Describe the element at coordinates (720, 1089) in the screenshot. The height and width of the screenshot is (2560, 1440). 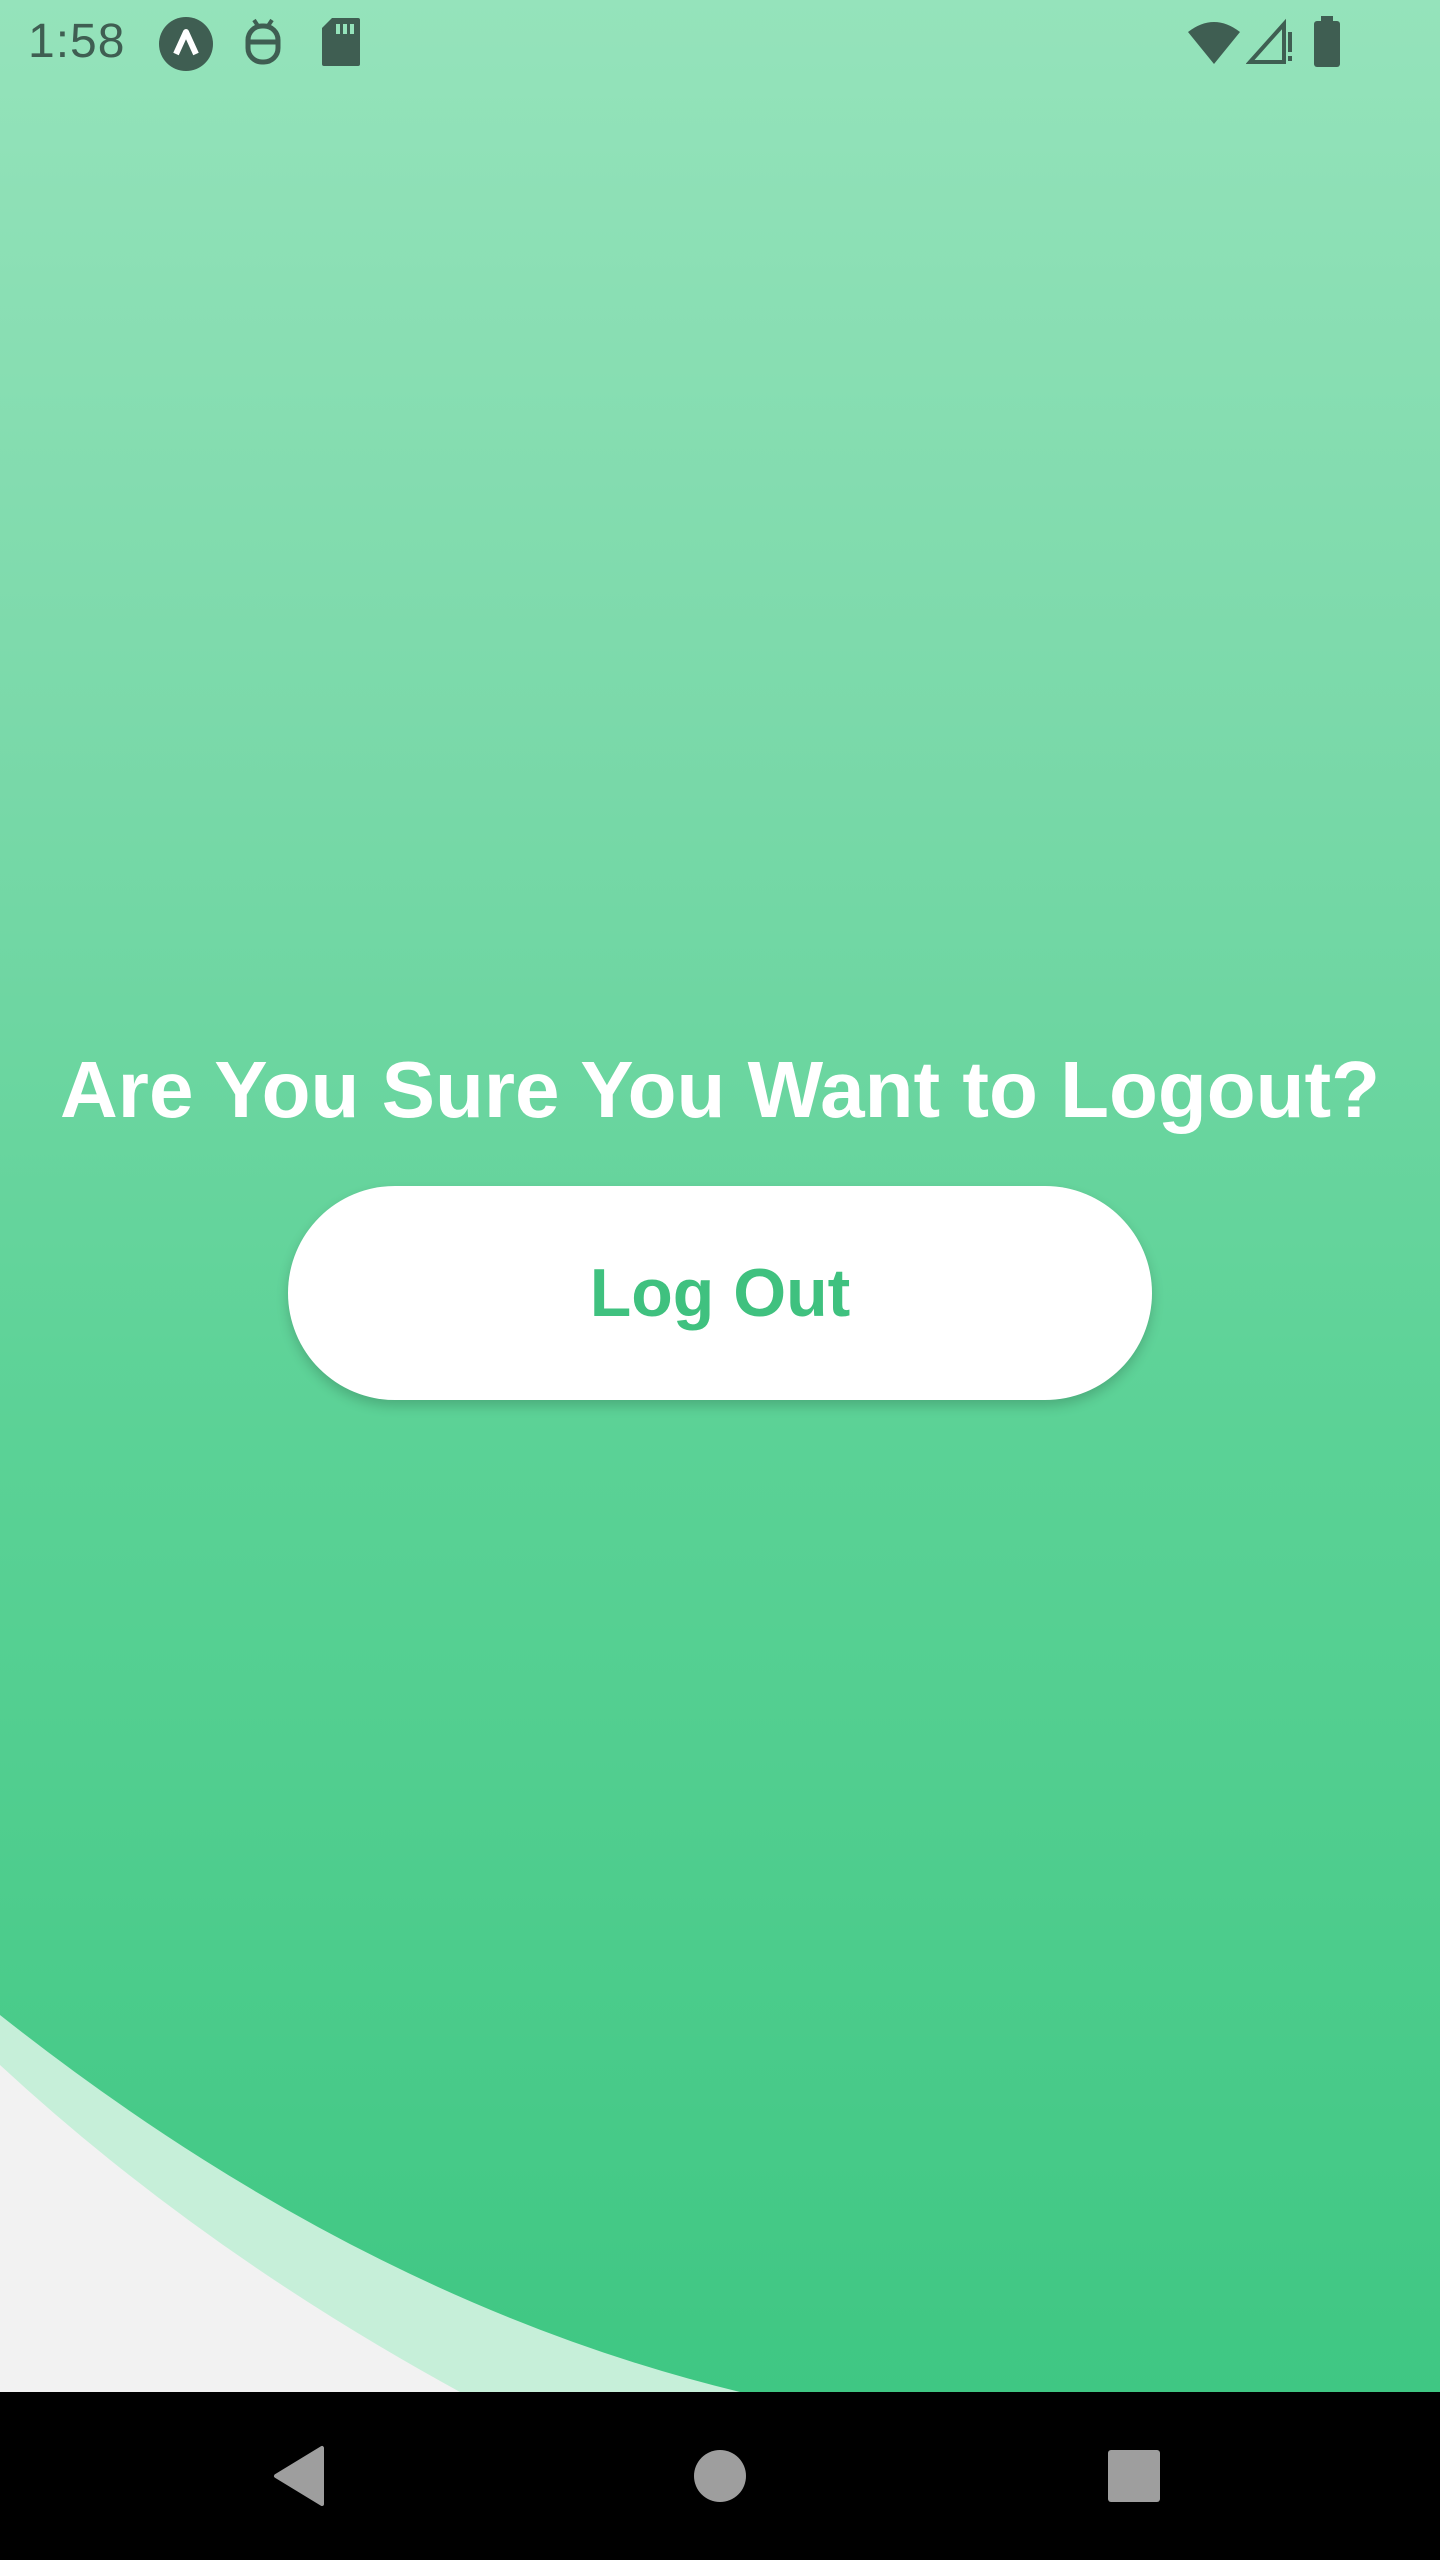
I see `logout-confirm-title: Are You Sure You Want to Logout?` at that location.